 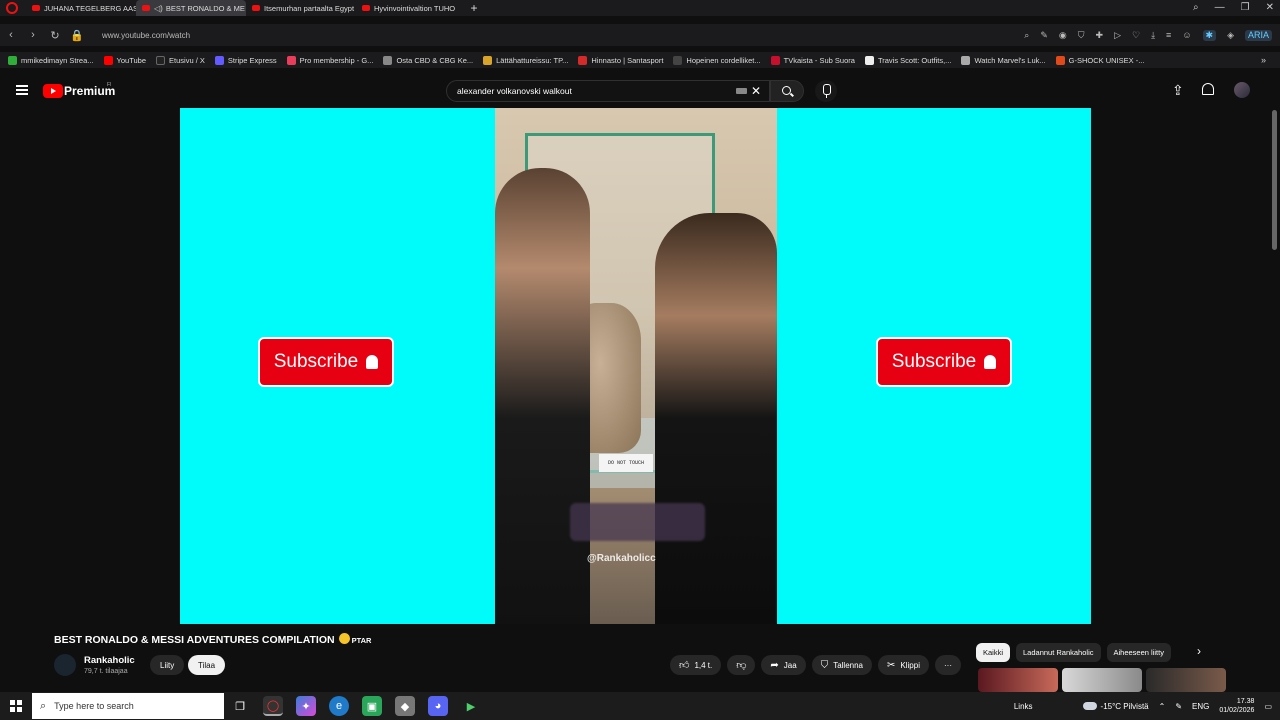 I want to click on download-icon: ⤓, so click(x=1153, y=35).